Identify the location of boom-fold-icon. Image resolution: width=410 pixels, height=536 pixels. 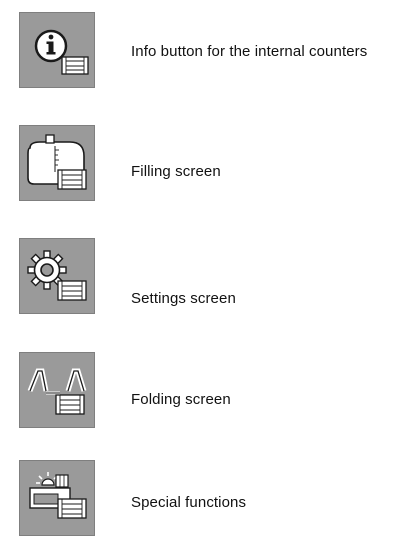
(57, 391).